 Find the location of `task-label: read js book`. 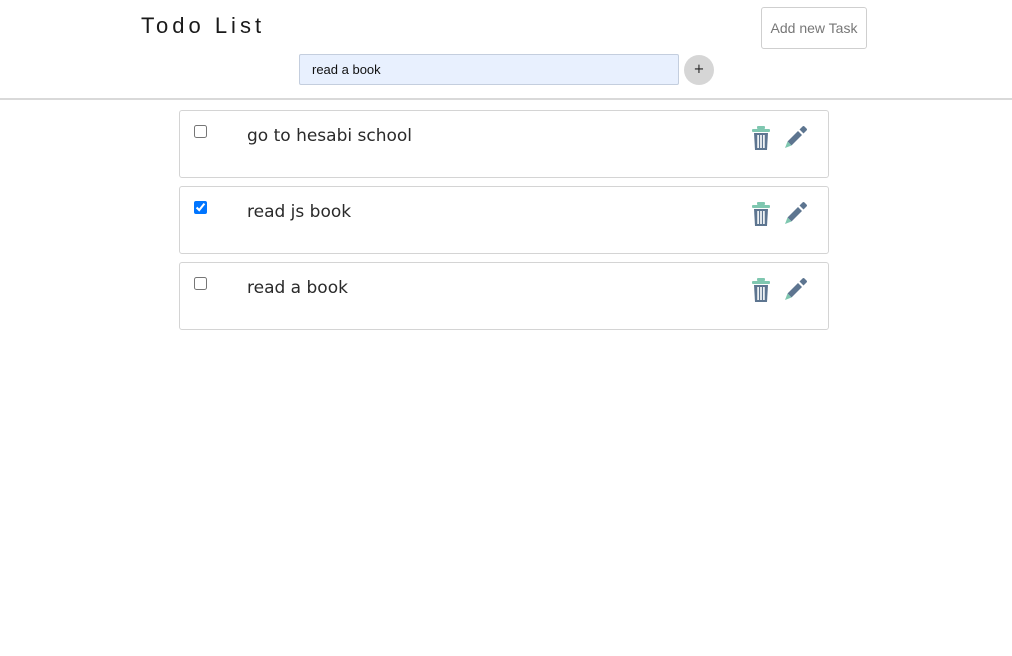

task-label: read js book is located at coordinates (299, 212).